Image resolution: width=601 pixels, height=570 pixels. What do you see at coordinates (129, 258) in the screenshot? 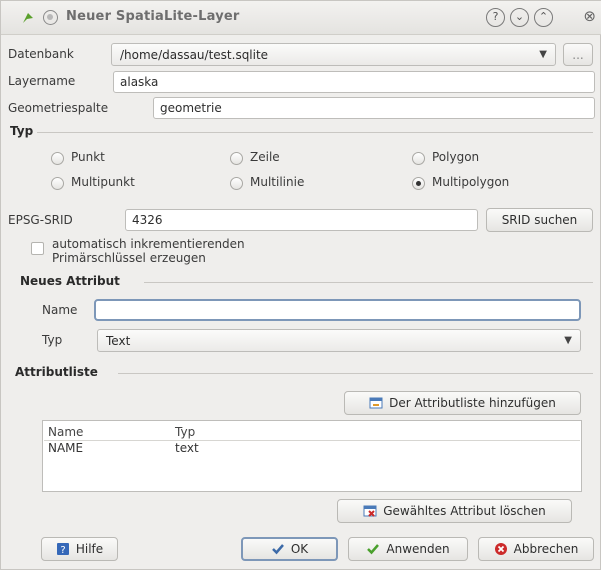
I see `primary-key-line2: Primärschlüssel erzeugen` at bounding box center [129, 258].